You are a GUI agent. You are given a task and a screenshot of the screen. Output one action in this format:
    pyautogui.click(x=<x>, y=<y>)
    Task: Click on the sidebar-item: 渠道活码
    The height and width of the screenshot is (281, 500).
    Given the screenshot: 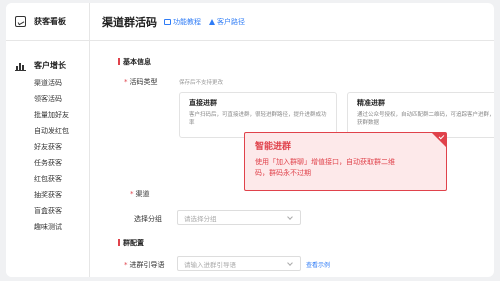 What is the action you would take?
    pyautogui.click(x=47, y=83)
    